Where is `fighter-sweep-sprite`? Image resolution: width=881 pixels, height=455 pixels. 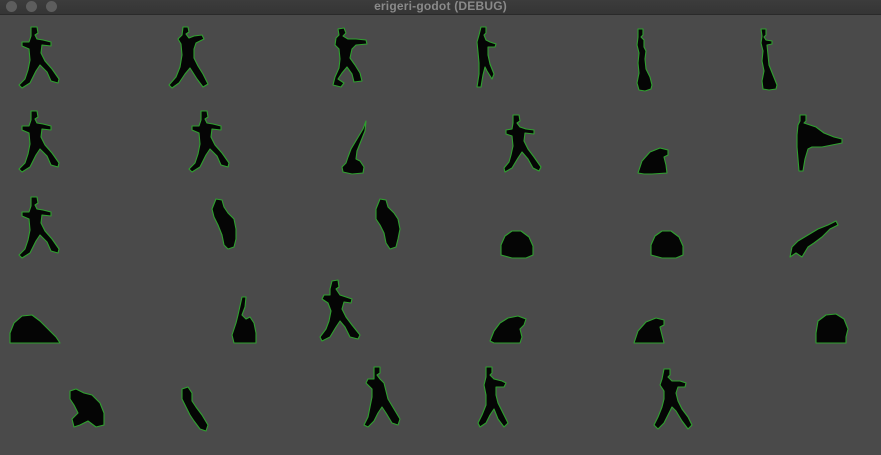
fighter-sweep-sprite is located at coordinates (814, 239).